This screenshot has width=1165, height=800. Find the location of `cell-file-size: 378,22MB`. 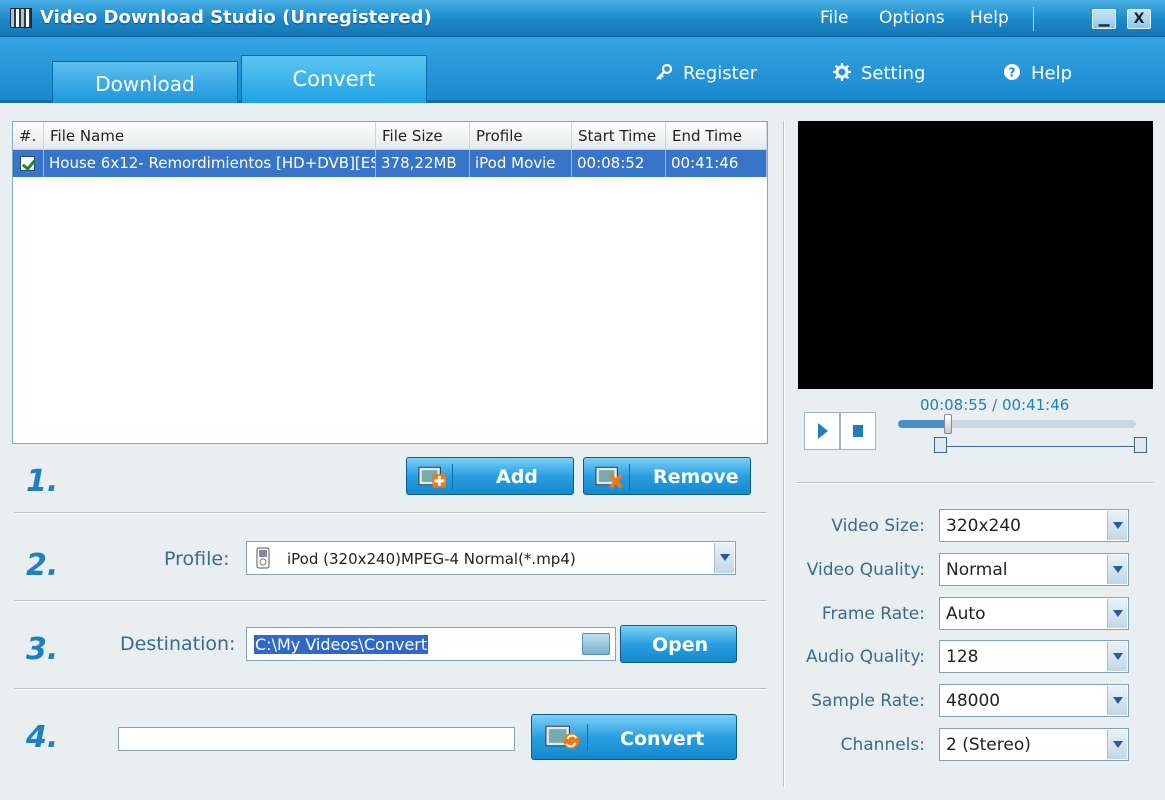

cell-file-size: 378,22MB is located at coordinates (423, 163).